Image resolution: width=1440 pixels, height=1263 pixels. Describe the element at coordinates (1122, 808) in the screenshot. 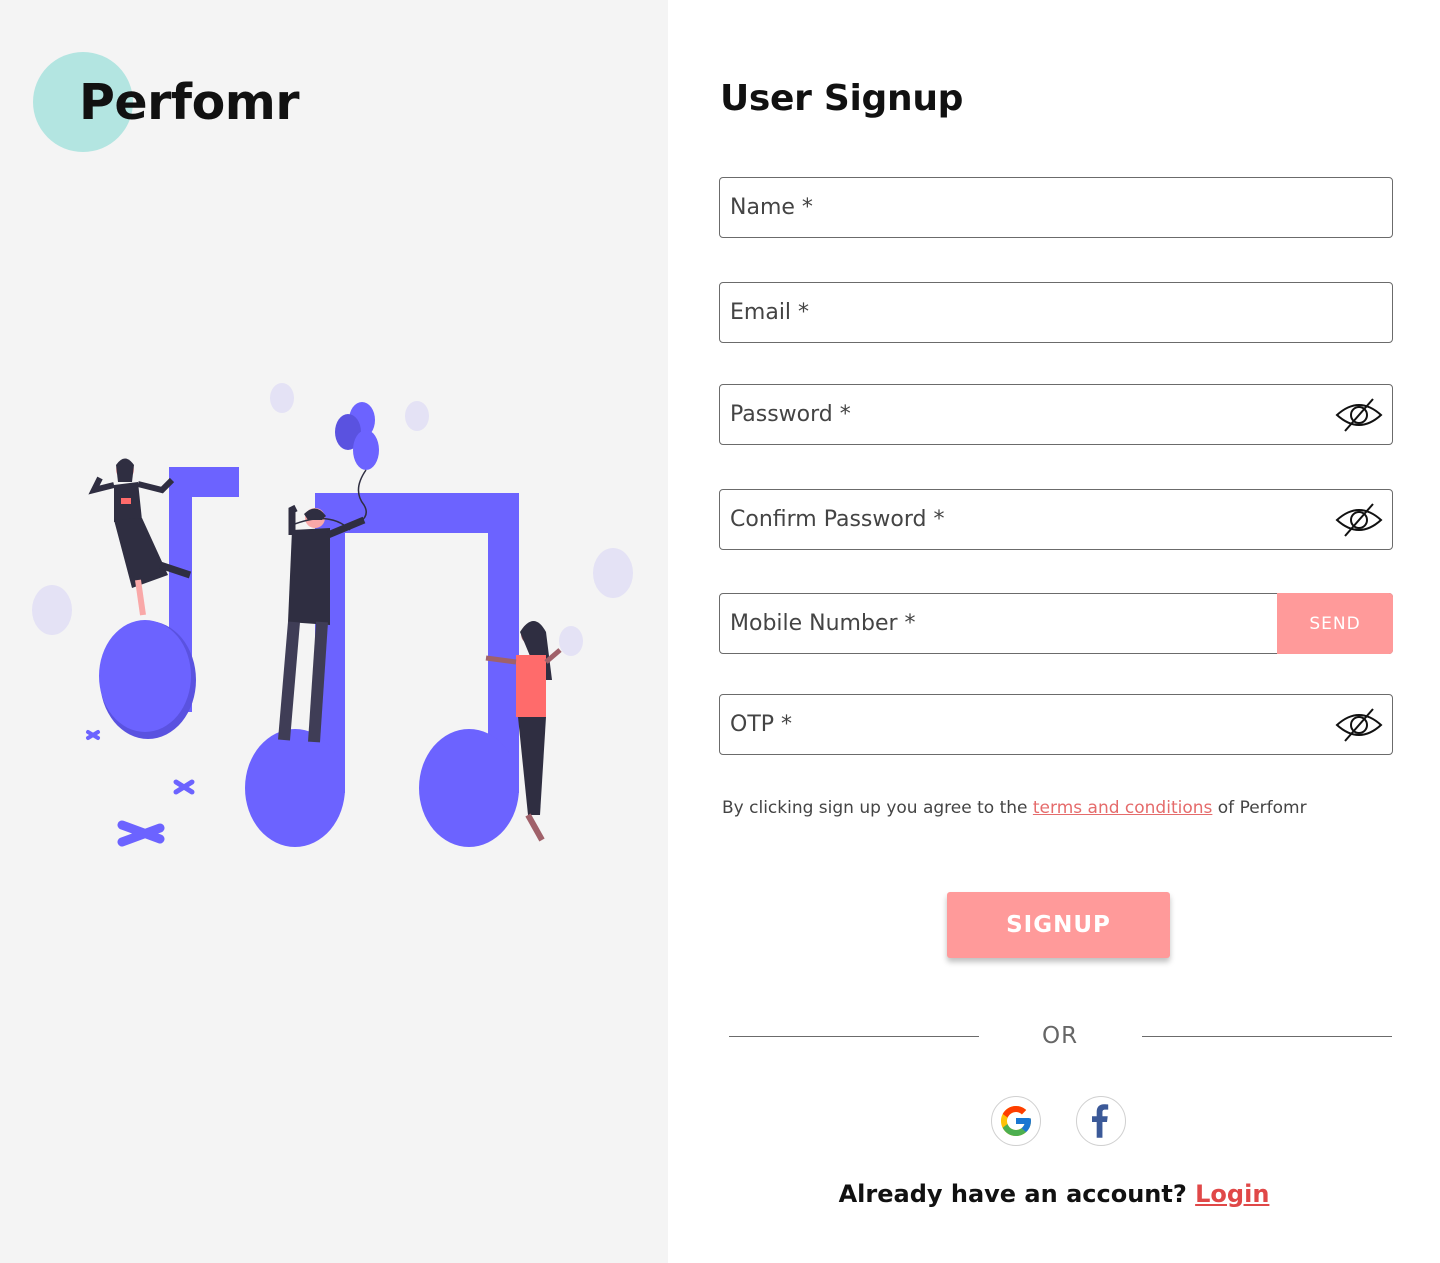

I see `terms-link: terms and conditions` at that location.